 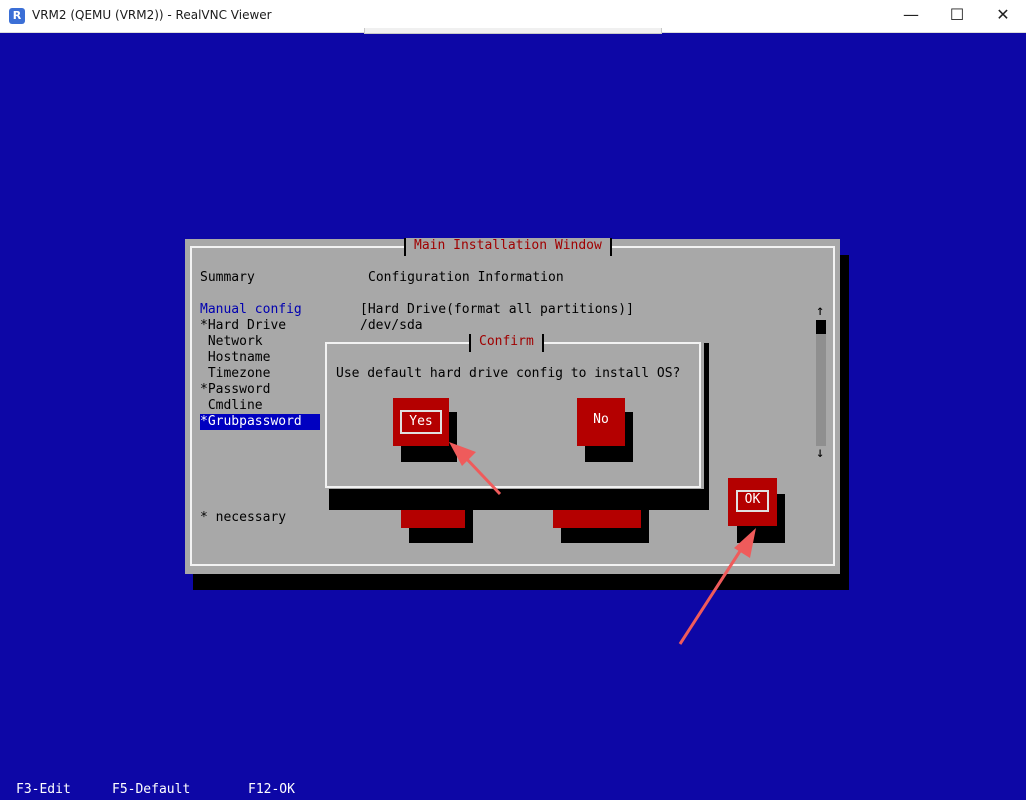 What do you see at coordinates (1003, 16) in the screenshot?
I see `close-button: ✕` at bounding box center [1003, 16].